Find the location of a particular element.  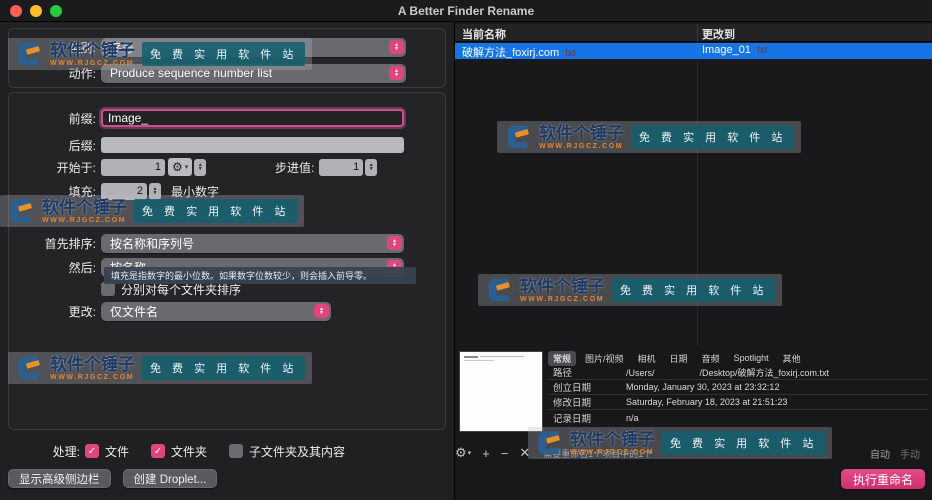

start-at-row: 开始于: ⚙▾ ▲▼ 步进值: ▲▼ is located at coordinates (227, 167).